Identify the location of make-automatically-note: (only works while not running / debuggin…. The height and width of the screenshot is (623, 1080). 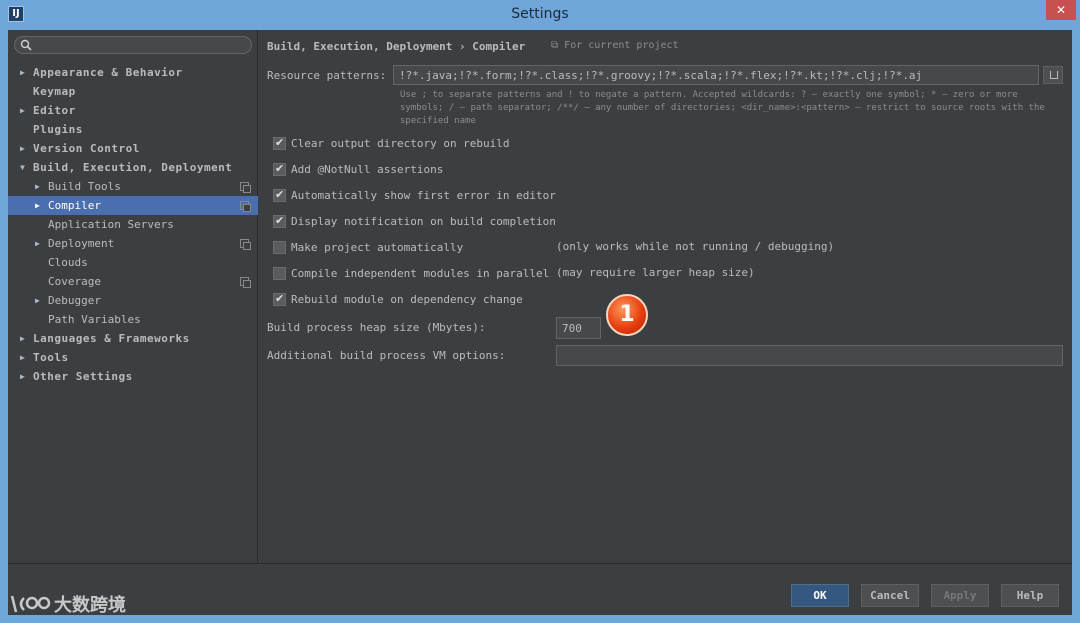
(695, 246).